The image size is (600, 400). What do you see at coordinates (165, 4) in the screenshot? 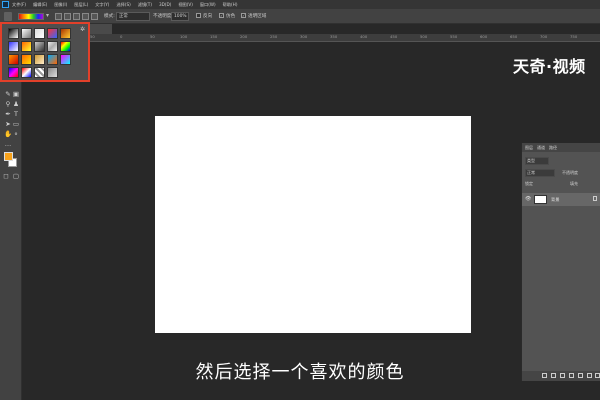
I see `menu-3d: 3D(D)` at bounding box center [165, 4].